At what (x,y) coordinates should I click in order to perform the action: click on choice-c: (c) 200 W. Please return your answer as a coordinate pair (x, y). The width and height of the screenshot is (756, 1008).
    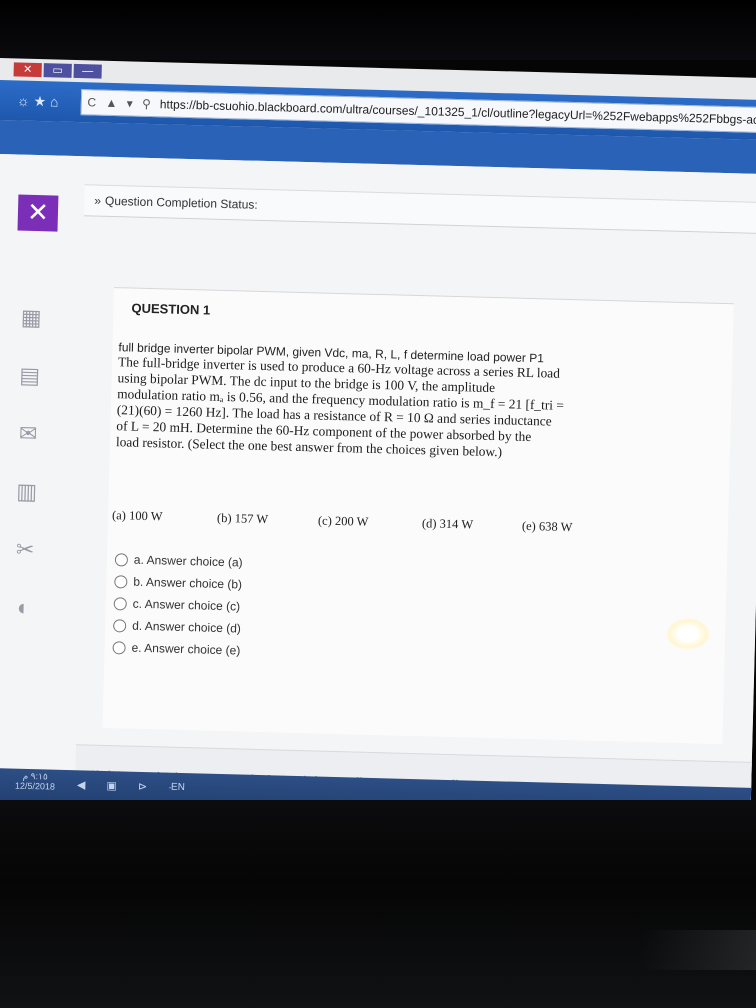
    Looking at the image, I should click on (343, 521).